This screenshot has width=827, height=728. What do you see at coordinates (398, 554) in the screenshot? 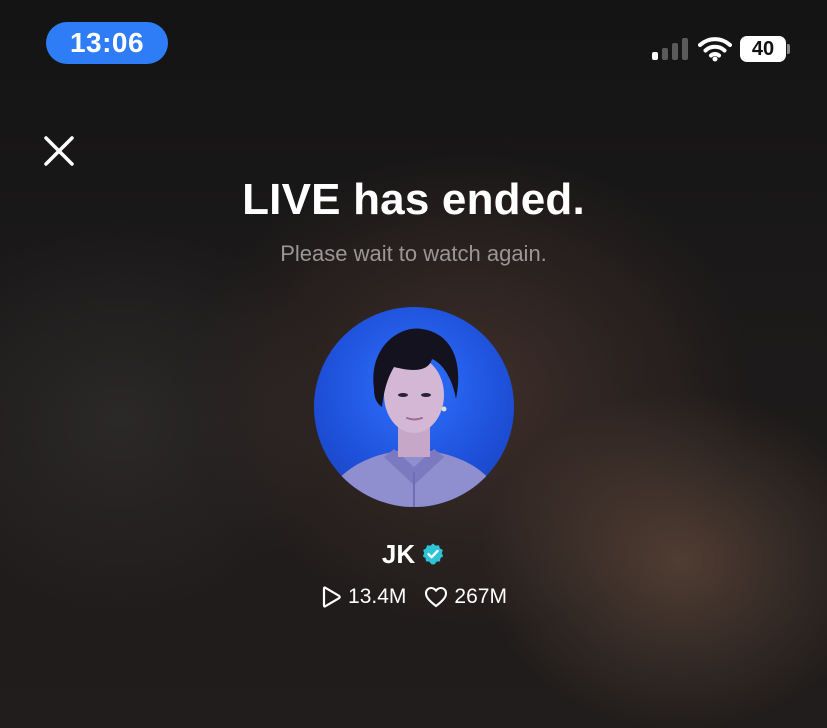
I see `creator-name: JK` at bounding box center [398, 554].